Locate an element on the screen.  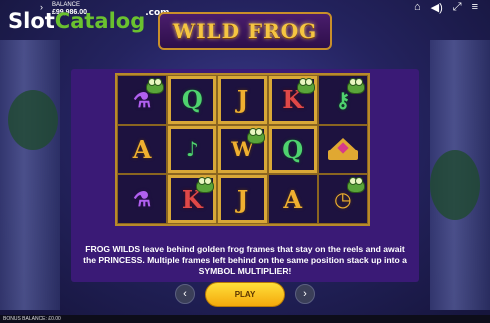
fullscreen-icon: ⤢ is located at coordinates (457, 7).